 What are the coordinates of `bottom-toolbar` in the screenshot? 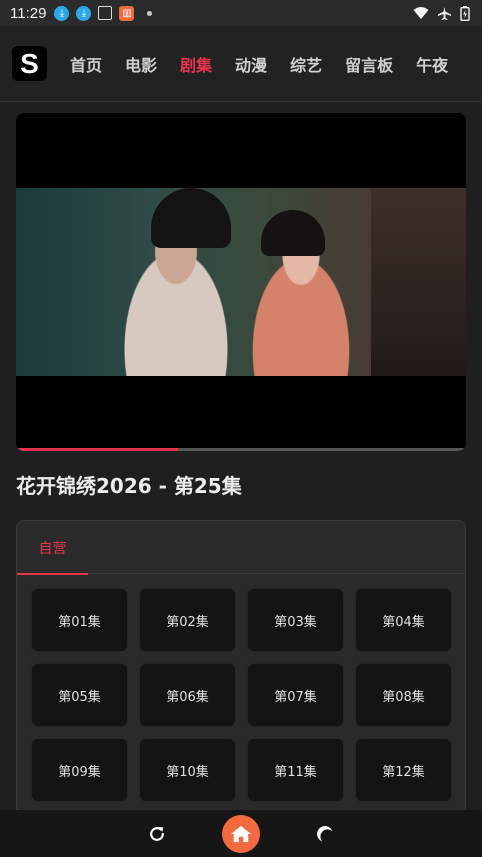 It's located at (241, 833).